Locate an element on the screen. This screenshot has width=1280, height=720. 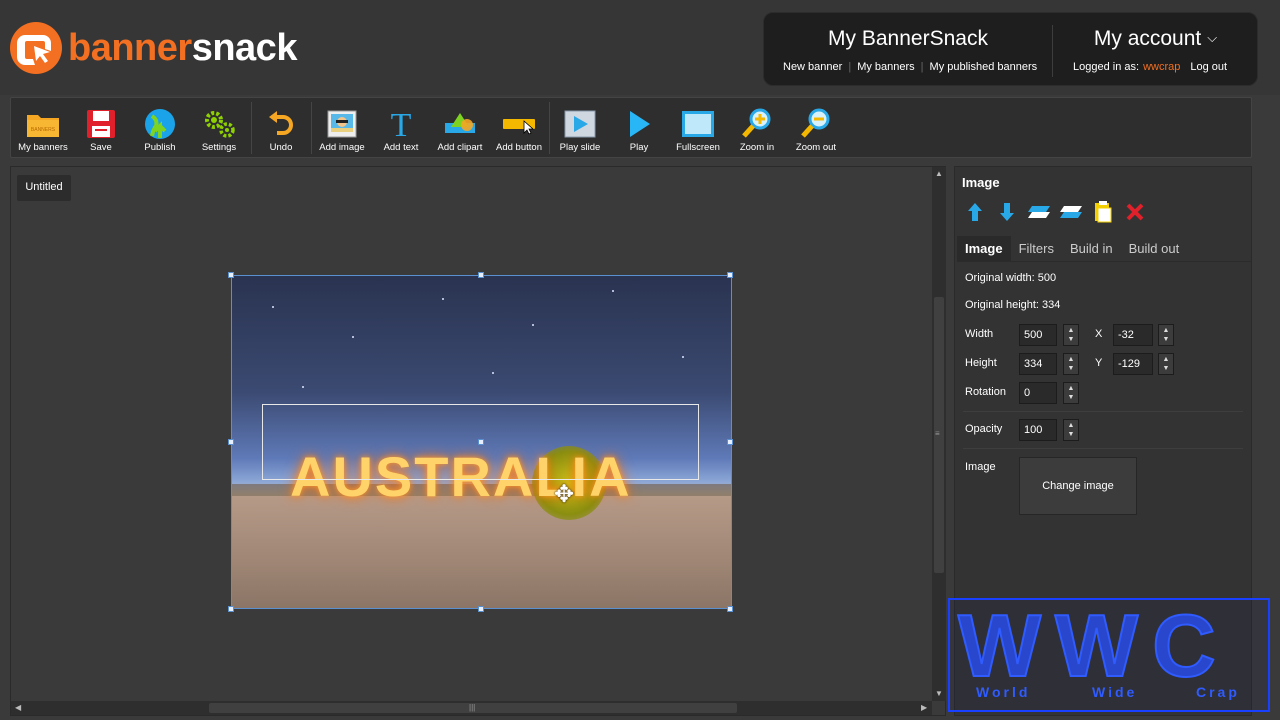
gears-icon is located at coordinates (219, 124).